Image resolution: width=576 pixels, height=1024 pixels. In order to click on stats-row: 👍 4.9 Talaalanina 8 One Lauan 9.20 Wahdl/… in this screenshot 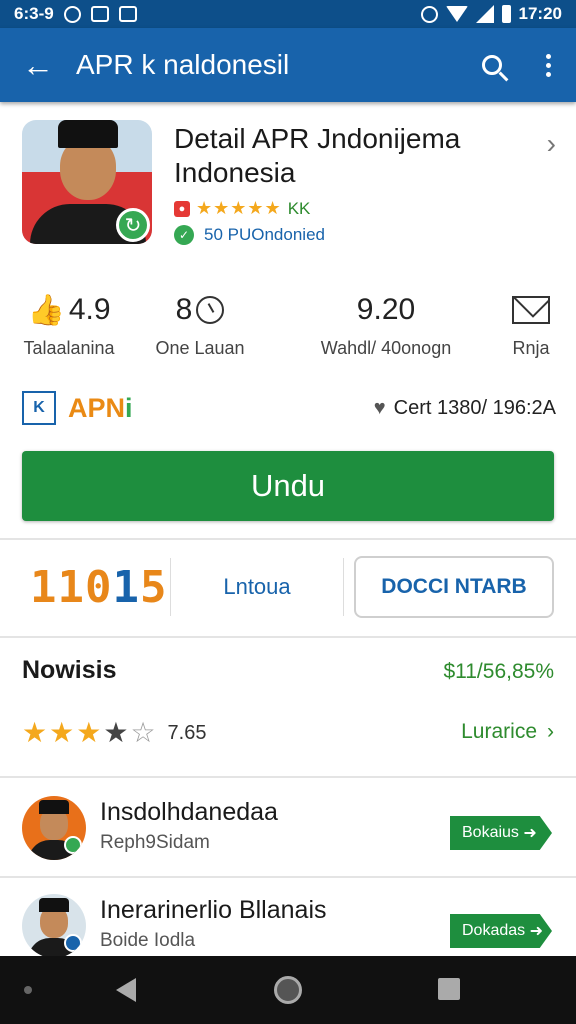, I will do `click(288, 330)`.